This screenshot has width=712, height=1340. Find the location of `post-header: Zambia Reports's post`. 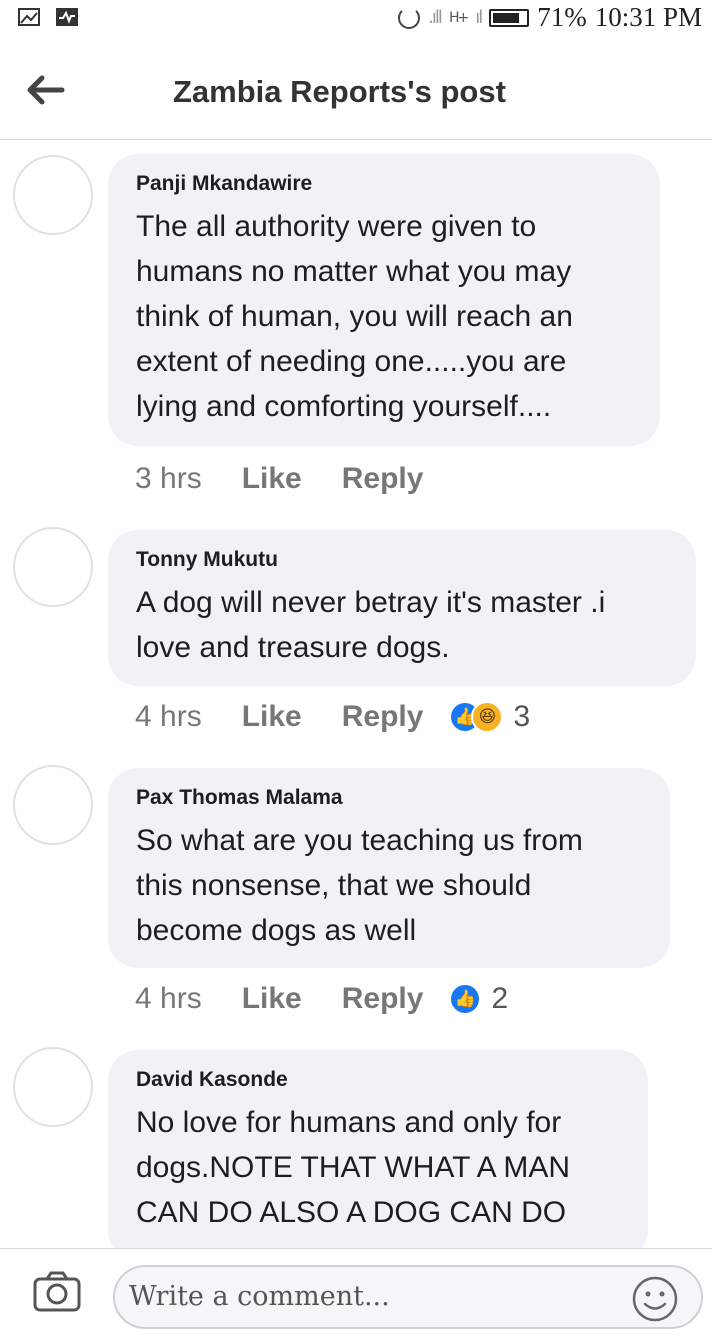

post-header: Zambia Reports's post is located at coordinates (356, 98).